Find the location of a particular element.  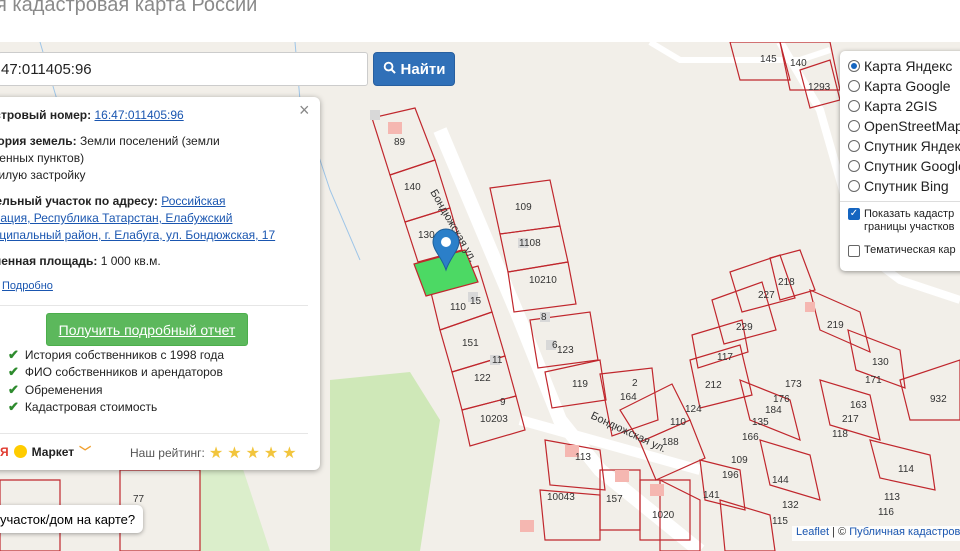

parcel-number: 141 is located at coordinates (711, 495).